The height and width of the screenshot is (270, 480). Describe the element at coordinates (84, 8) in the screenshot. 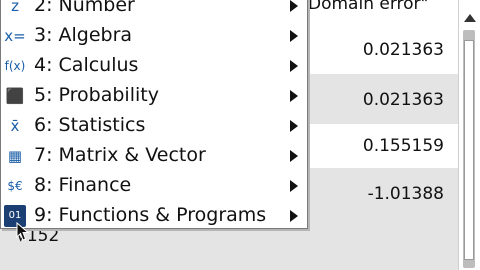

I see `menu-item-label: 2: Number` at that location.